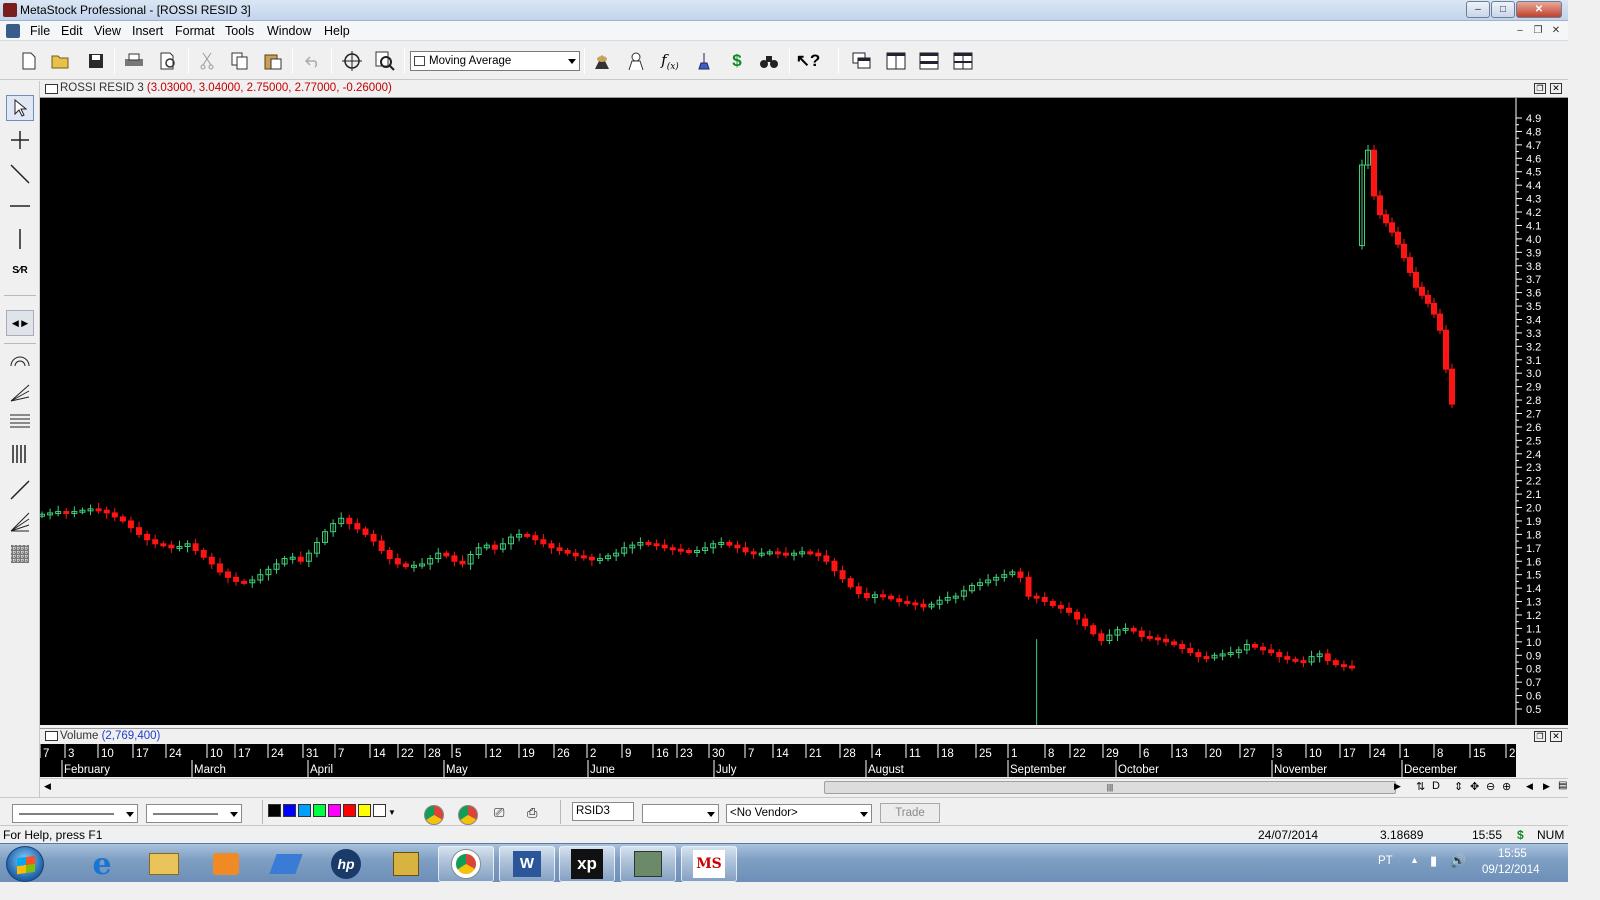  Describe the element at coordinates (896, 61) in the screenshot. I see `tile-vertical-icon` at that location.